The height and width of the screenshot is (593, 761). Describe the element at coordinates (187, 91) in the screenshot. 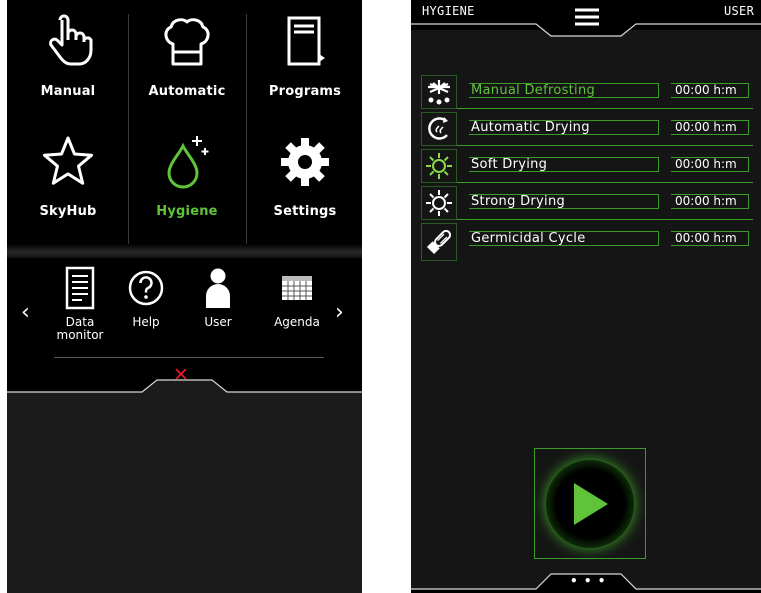

I see `tile-automatic-label: Automatic` at that location.